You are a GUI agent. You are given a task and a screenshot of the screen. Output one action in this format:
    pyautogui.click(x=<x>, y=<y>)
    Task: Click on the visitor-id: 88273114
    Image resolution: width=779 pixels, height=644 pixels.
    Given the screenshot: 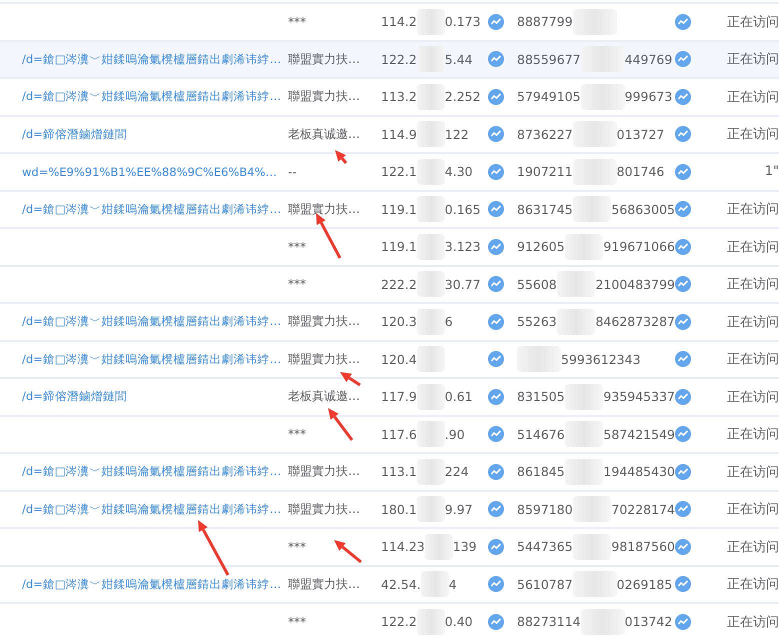 What is the action you would take?
    pyautogui.click(x=549, y=622)
    